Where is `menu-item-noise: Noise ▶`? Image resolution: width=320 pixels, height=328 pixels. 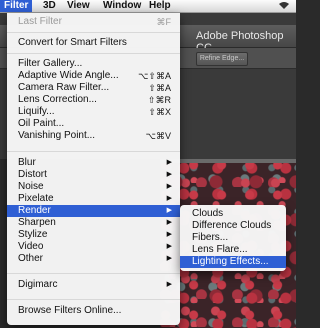 menu-item-noise: Noise ▶ is located at coordinates (93, 187).